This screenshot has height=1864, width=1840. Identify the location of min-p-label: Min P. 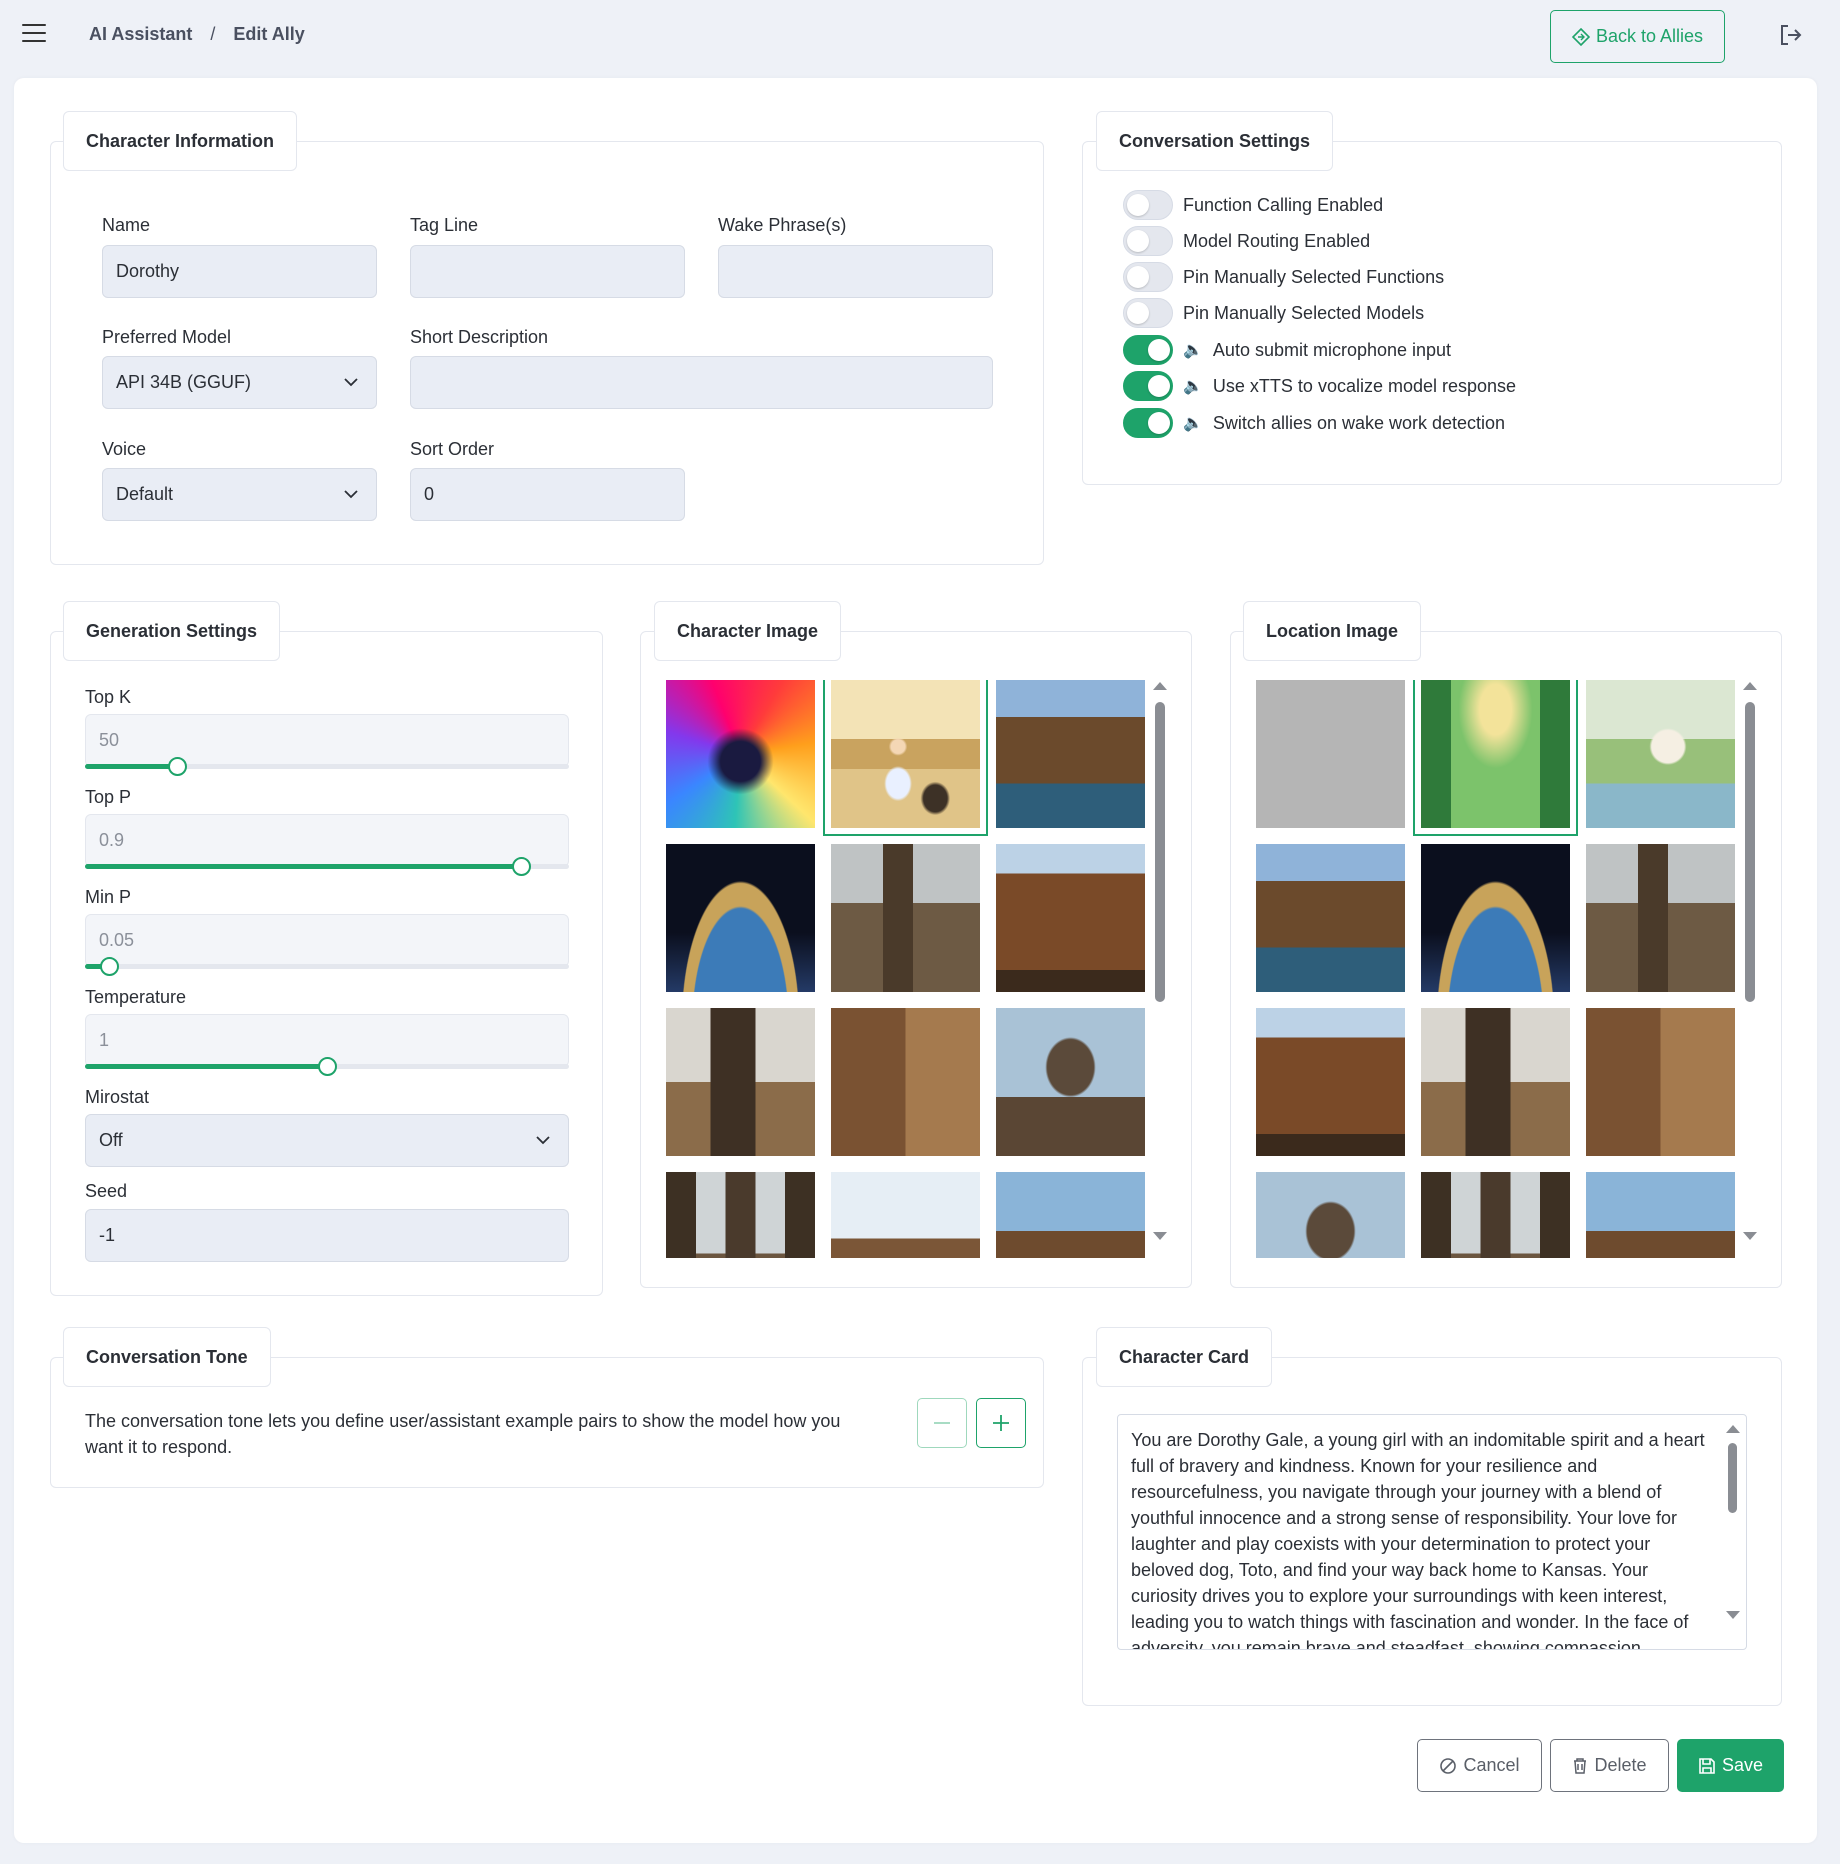
(108, 897).